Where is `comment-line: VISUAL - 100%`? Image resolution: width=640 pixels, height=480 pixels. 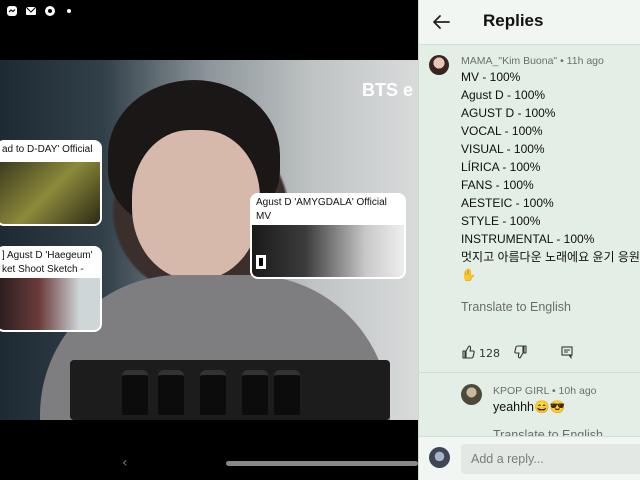 comment-line: VISUAL - 100% is located at coordinates (503, 149).